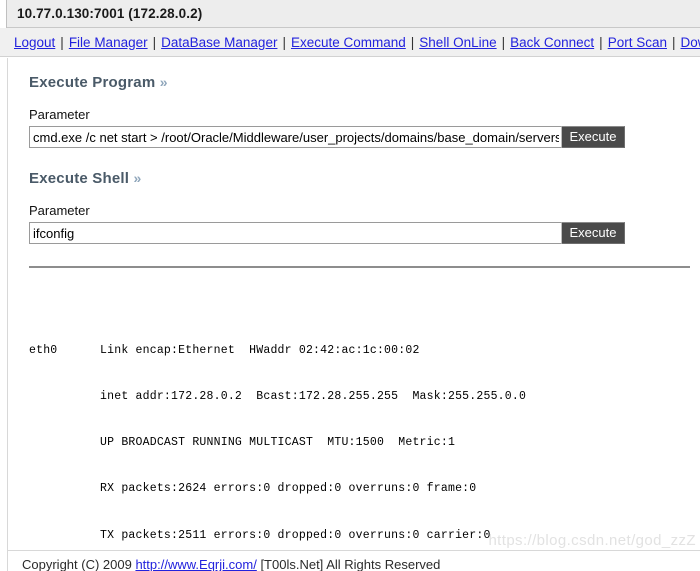 The image size is (700, 571). I want to click on nav-link-shell-online: Shell OnLine, so click(457, 42).